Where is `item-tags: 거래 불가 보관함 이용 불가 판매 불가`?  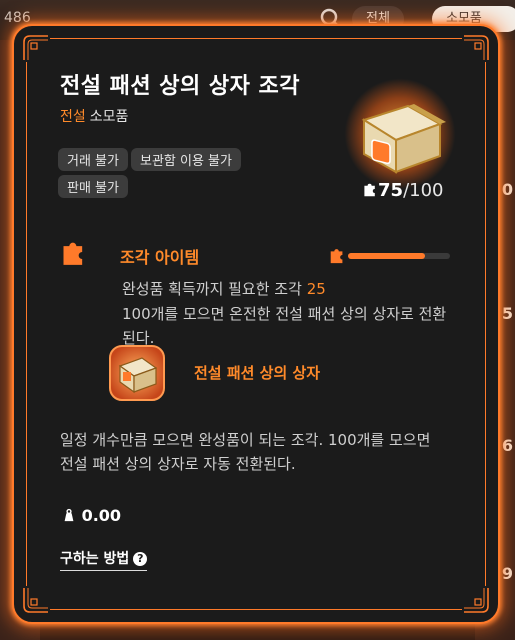
item-tags: 거래 불가 보관함 이용 불가 판매 불가 is located at coordinates (188, 175).